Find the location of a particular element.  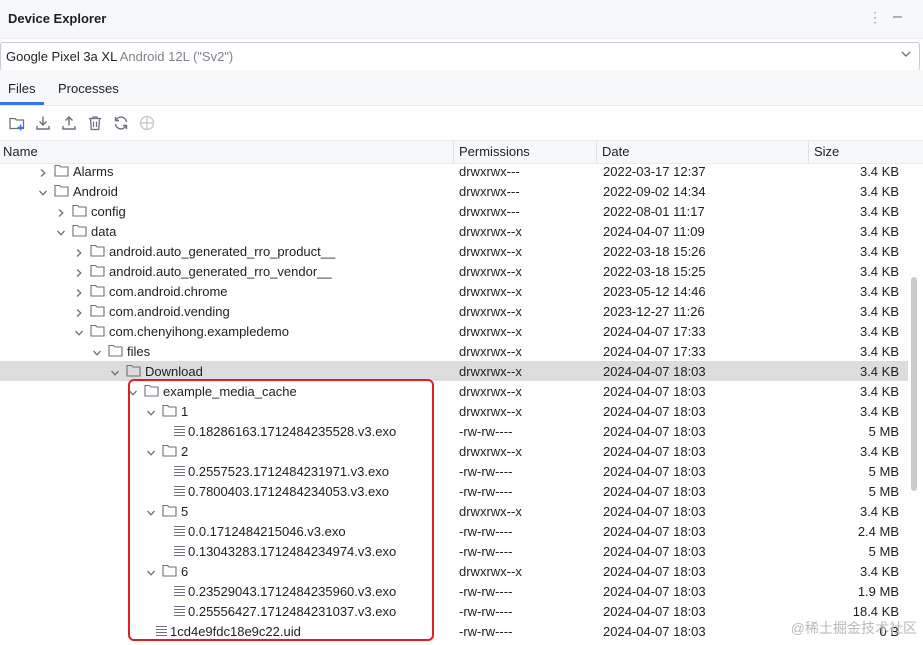

table-row: config drwxrwx--- 2022-08-01 11:17 3.4 KB is located at coordinates (454, 211).